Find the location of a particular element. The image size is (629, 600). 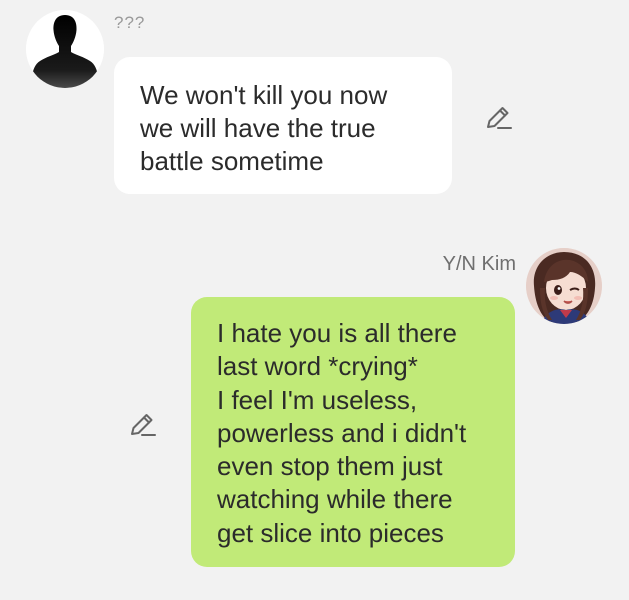

message-line: powerless and i didn't is located at coordinates (342, 432).